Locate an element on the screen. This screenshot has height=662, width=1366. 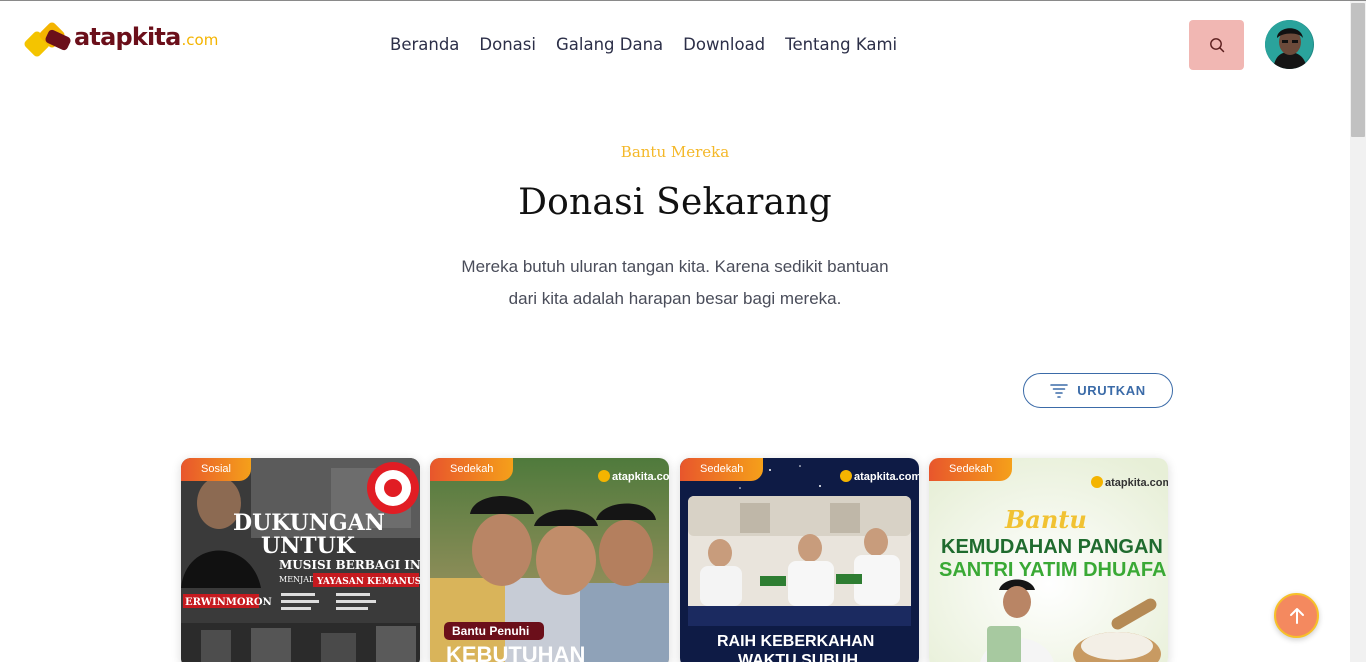
search-icon is located at coordinates (1216, 45).